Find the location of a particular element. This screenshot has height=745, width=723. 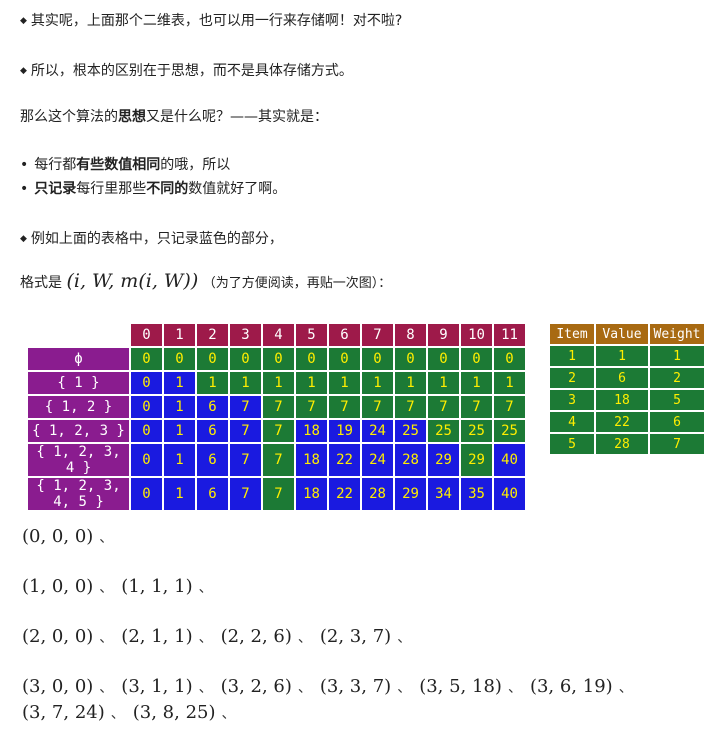

sequence-tuple: (3, 8, 25) is located at coordinates (174, 712).